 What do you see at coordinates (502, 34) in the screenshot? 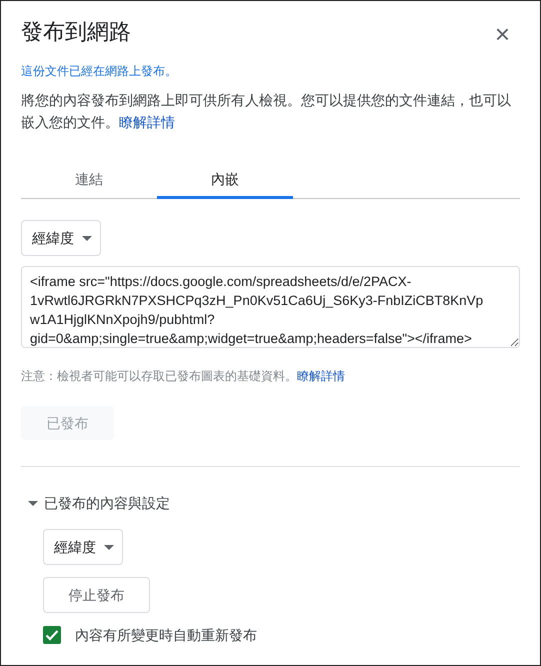
I see `close-button: ×` at bounding box center [502, 34].